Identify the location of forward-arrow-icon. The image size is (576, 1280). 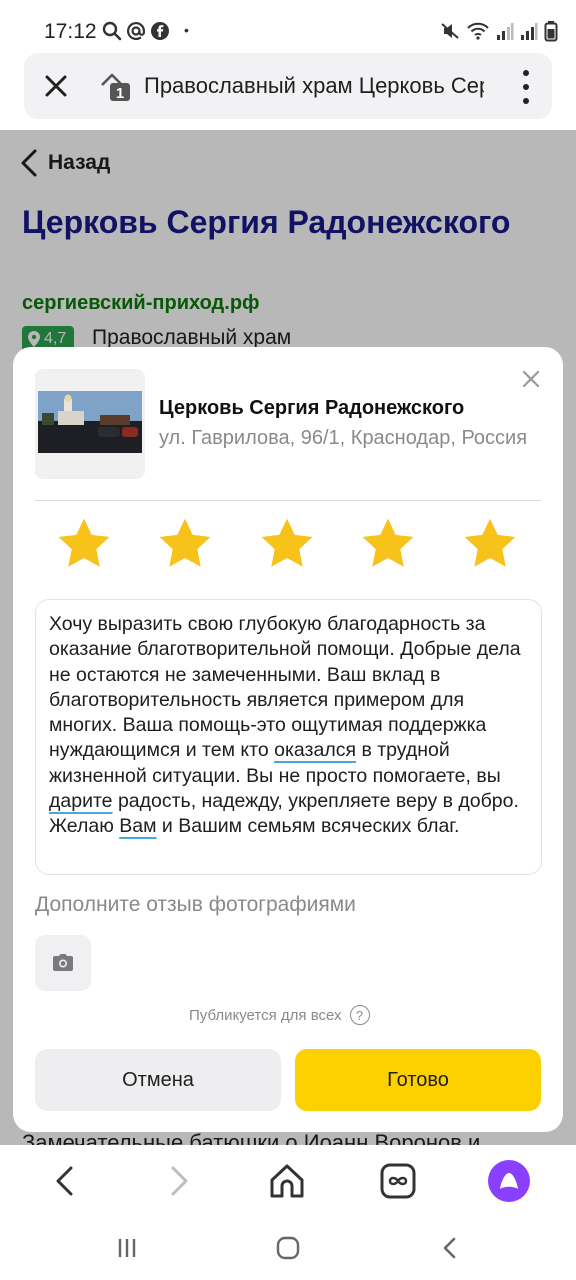
(178, 1181).